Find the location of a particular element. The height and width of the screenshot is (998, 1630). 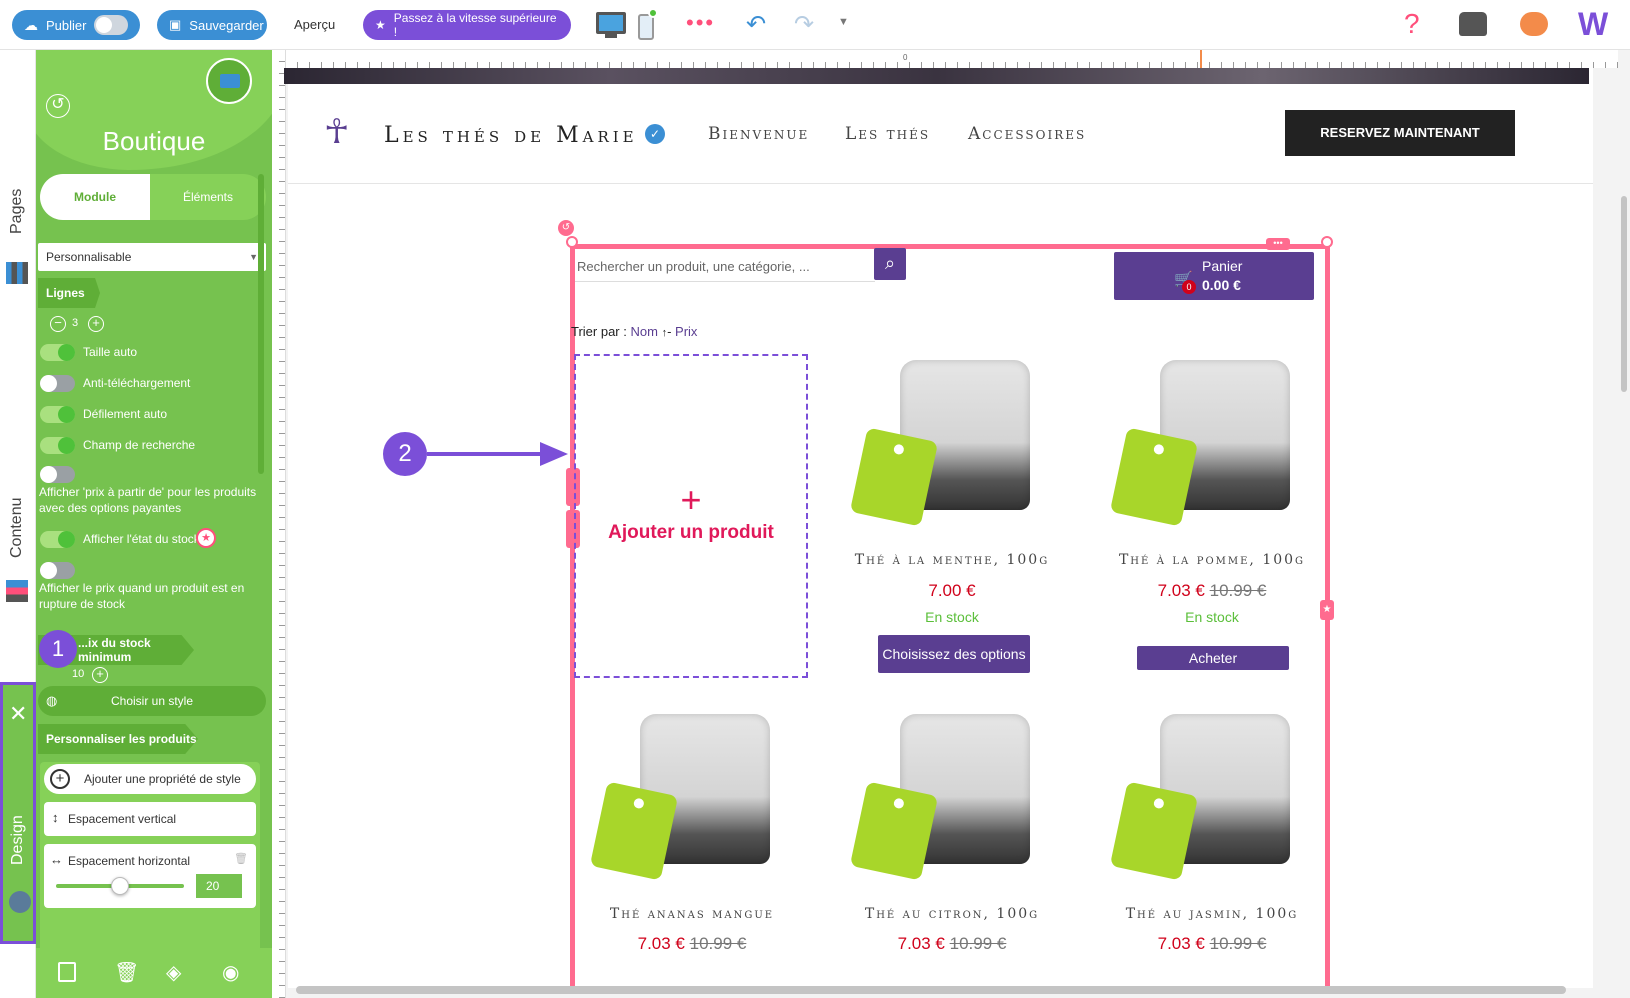

save-button: ▣ Sauvegarder is located at coordinates (212, 25).